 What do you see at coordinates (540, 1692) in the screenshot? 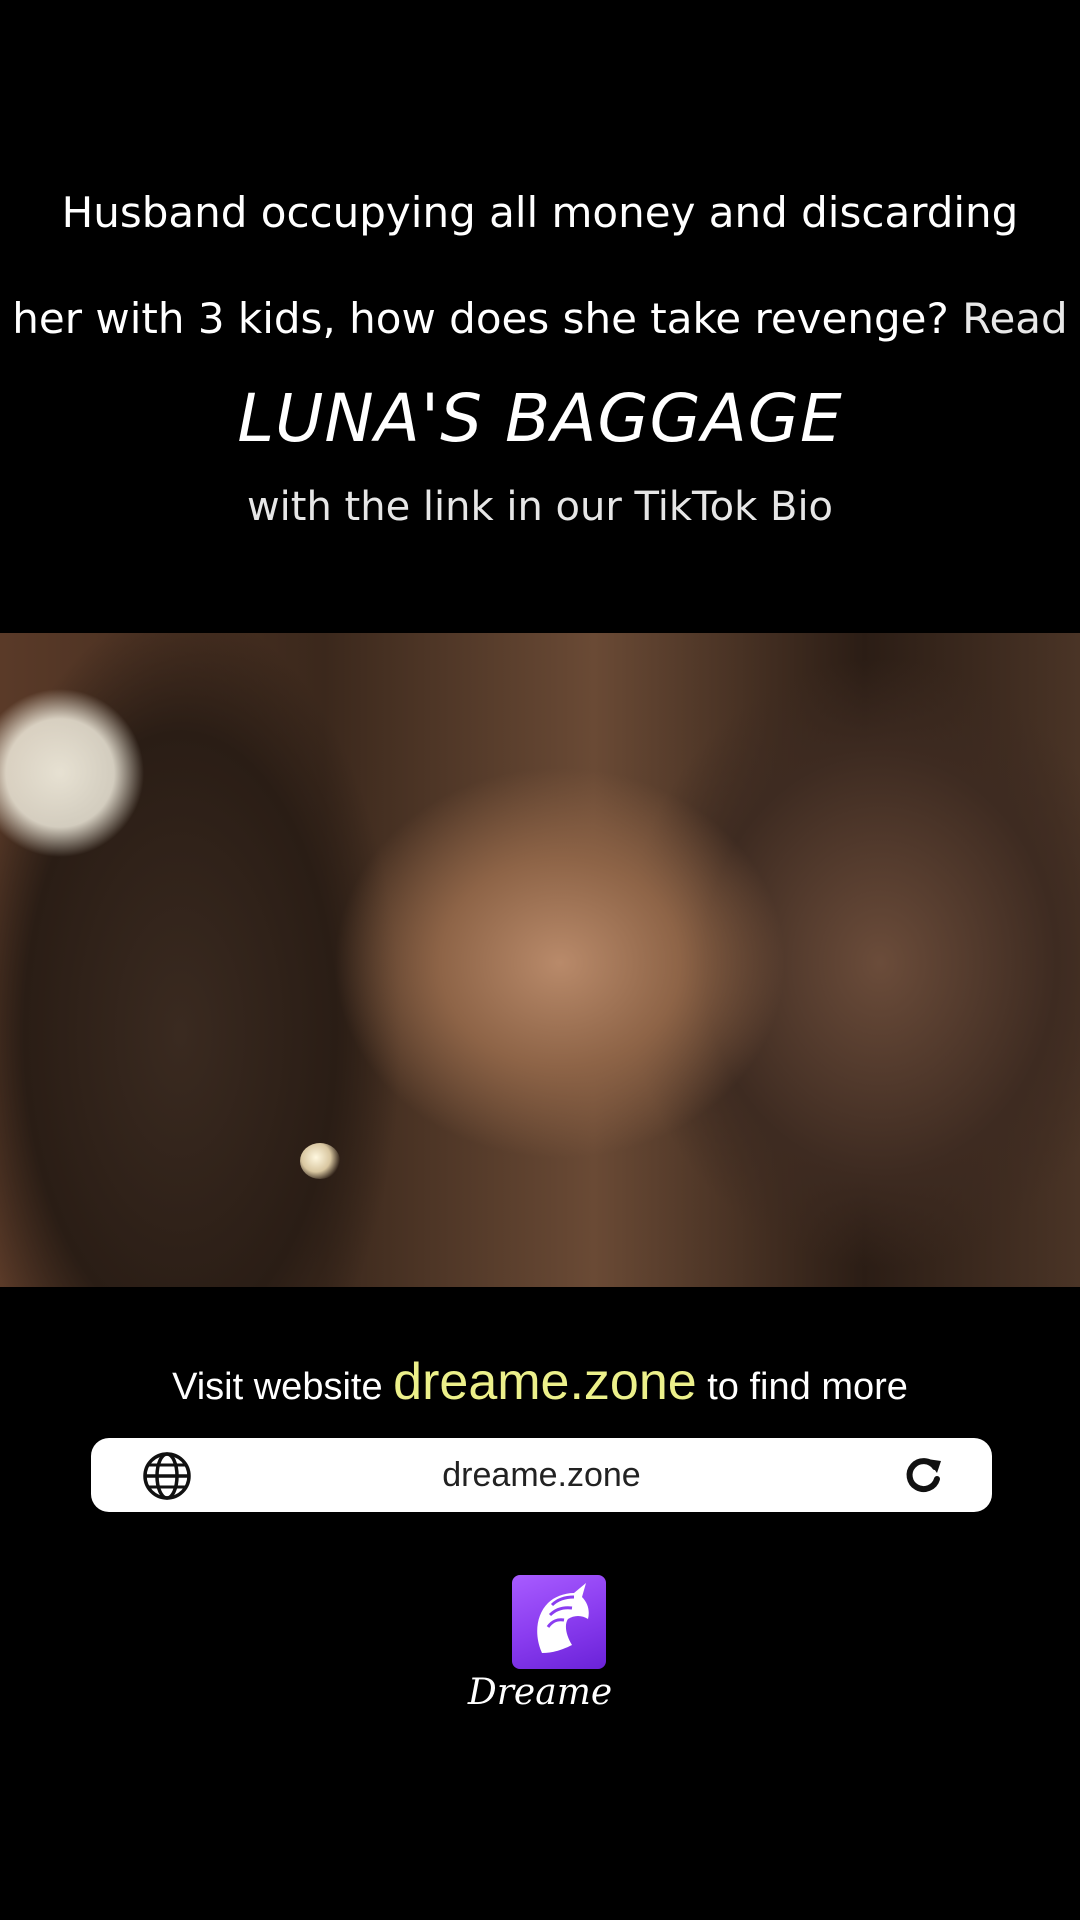
I see `brand-name: Dreame` at bounding box center [540, 1692].